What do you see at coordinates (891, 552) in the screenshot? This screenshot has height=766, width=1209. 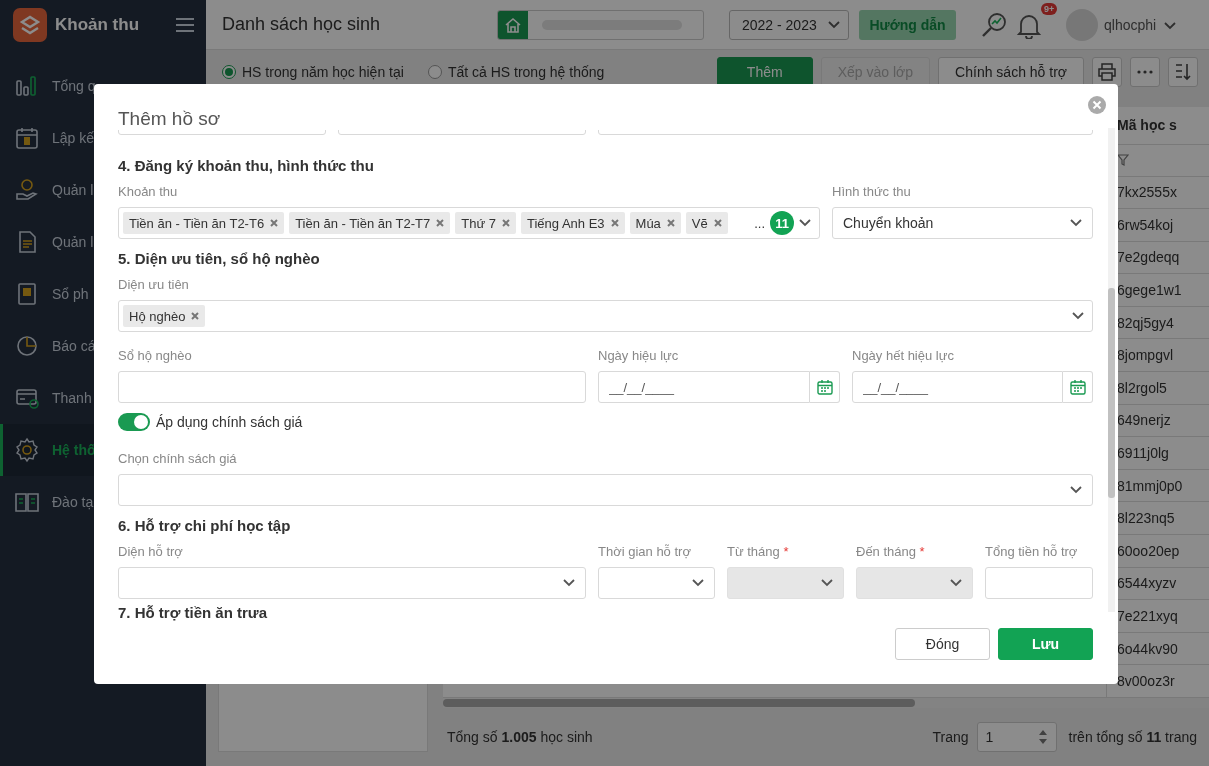 I see `field-label: Đến tháng *` at bounding box center [891, 552].